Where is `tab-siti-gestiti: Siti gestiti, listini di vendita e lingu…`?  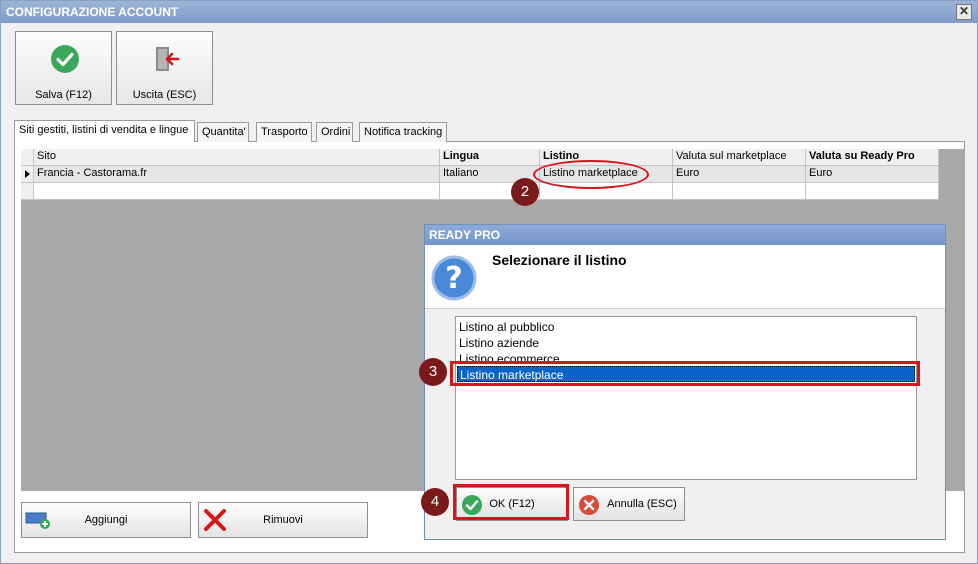
tab-siti-gestiti: Siti gestiti, listini di vendita e lingu… is located at coordinates (104, 131).